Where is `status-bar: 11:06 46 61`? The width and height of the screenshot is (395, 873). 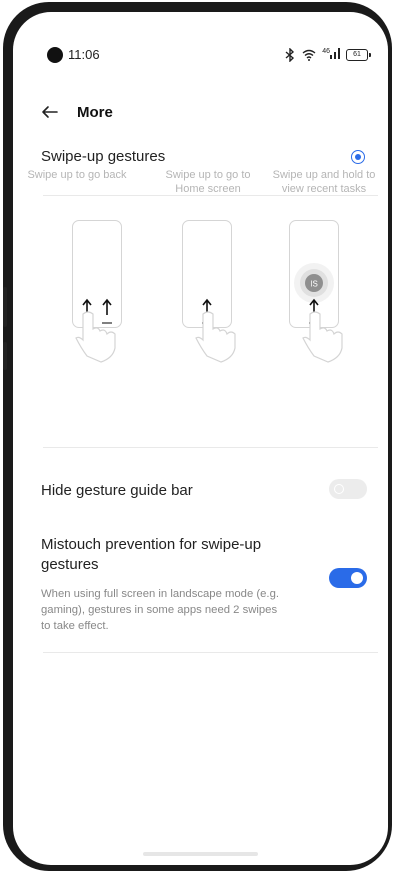 status-bar: 11:06 46 61 is located at coordinates (200, 37).